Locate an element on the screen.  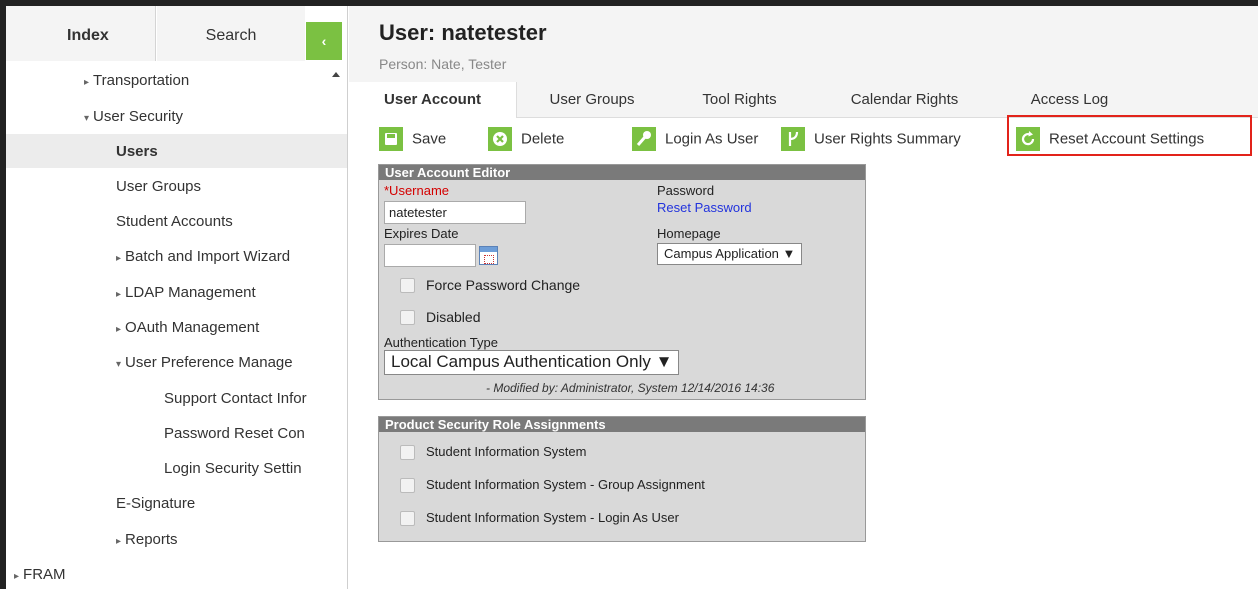
force-password-change-checkbox is located at coordinates (407, 285).